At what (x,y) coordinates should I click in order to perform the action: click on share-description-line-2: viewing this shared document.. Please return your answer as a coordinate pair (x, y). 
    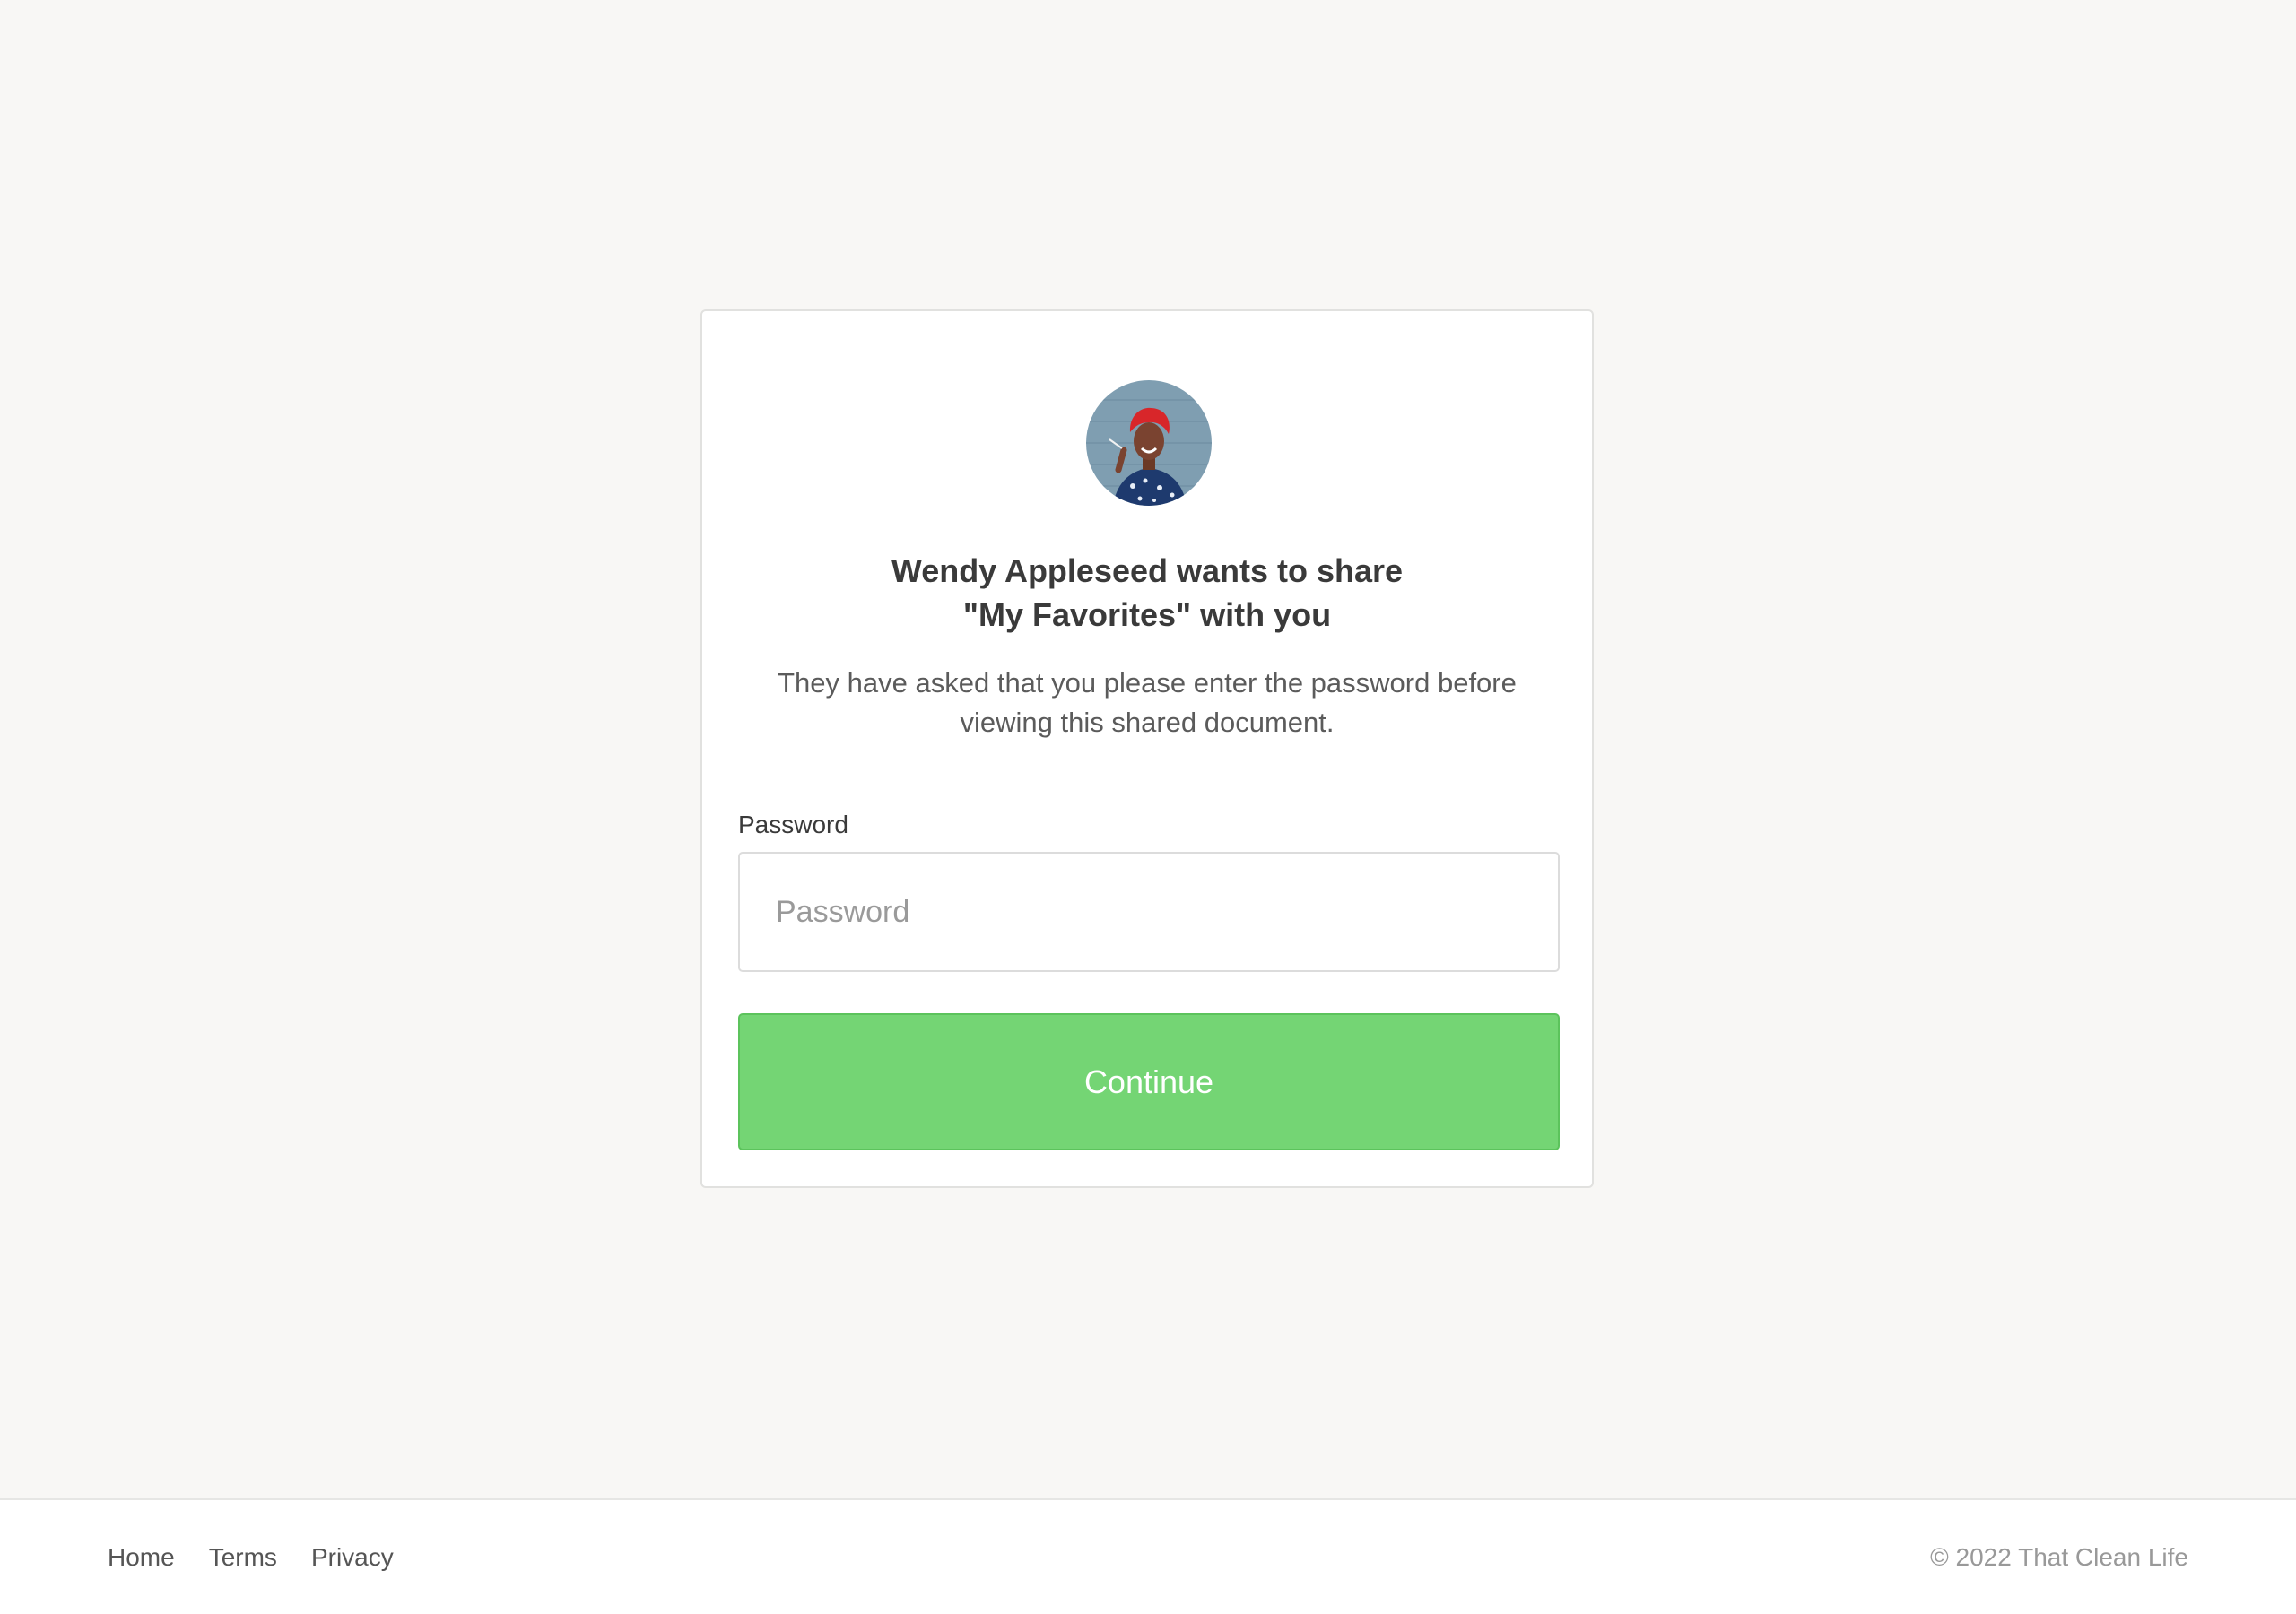
    Looking at the image, I should click on (1147, 722).